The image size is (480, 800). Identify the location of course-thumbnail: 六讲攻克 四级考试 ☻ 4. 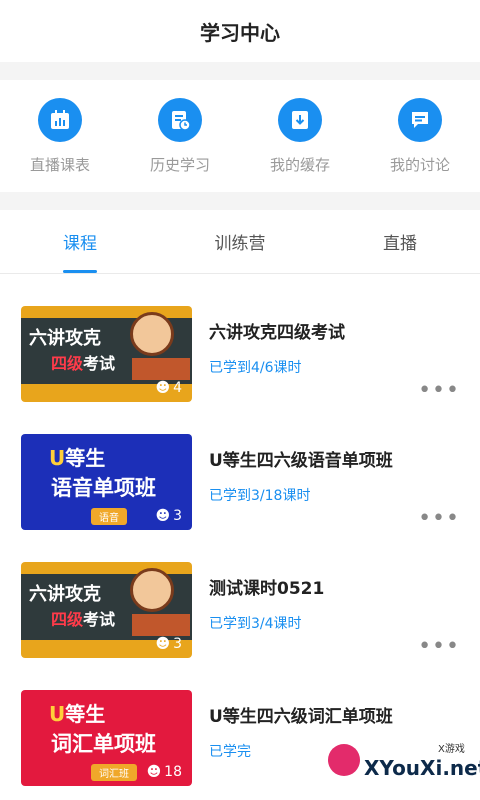
(106, 354).